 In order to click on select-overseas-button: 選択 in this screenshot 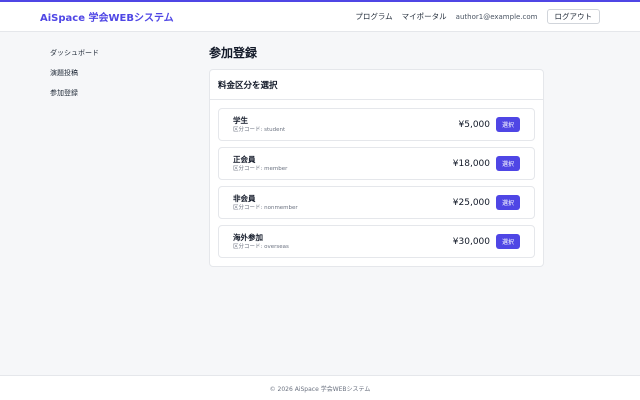, I will do `click(508, 241)`.